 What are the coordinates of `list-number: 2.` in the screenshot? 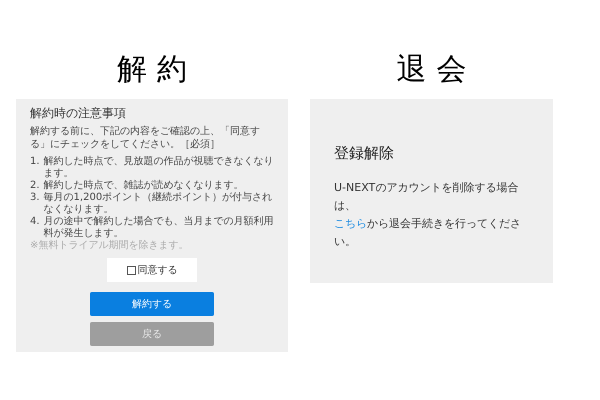 It's located at (35, 186).